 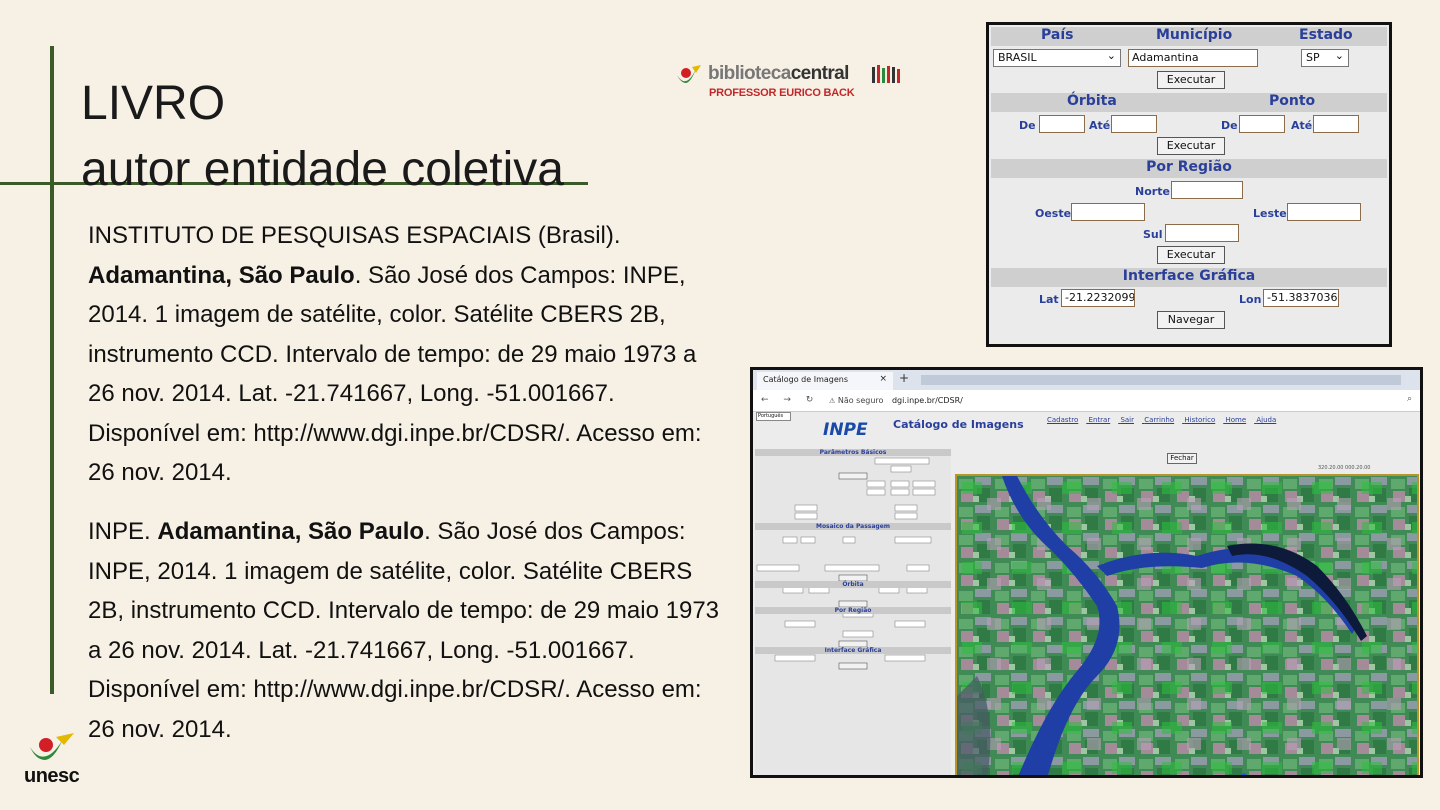 What do you see at coordinates (886, 74) in the screenshot?
I see `books-icon` at bounding box center [886, 74].